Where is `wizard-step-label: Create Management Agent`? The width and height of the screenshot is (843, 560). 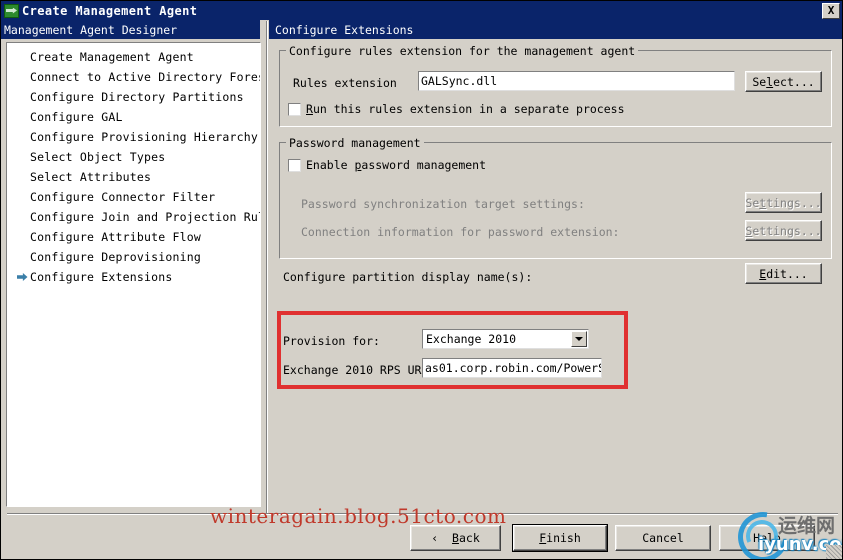
wizard-step-label: Create Management Agent is located at coordinates (112, 57).